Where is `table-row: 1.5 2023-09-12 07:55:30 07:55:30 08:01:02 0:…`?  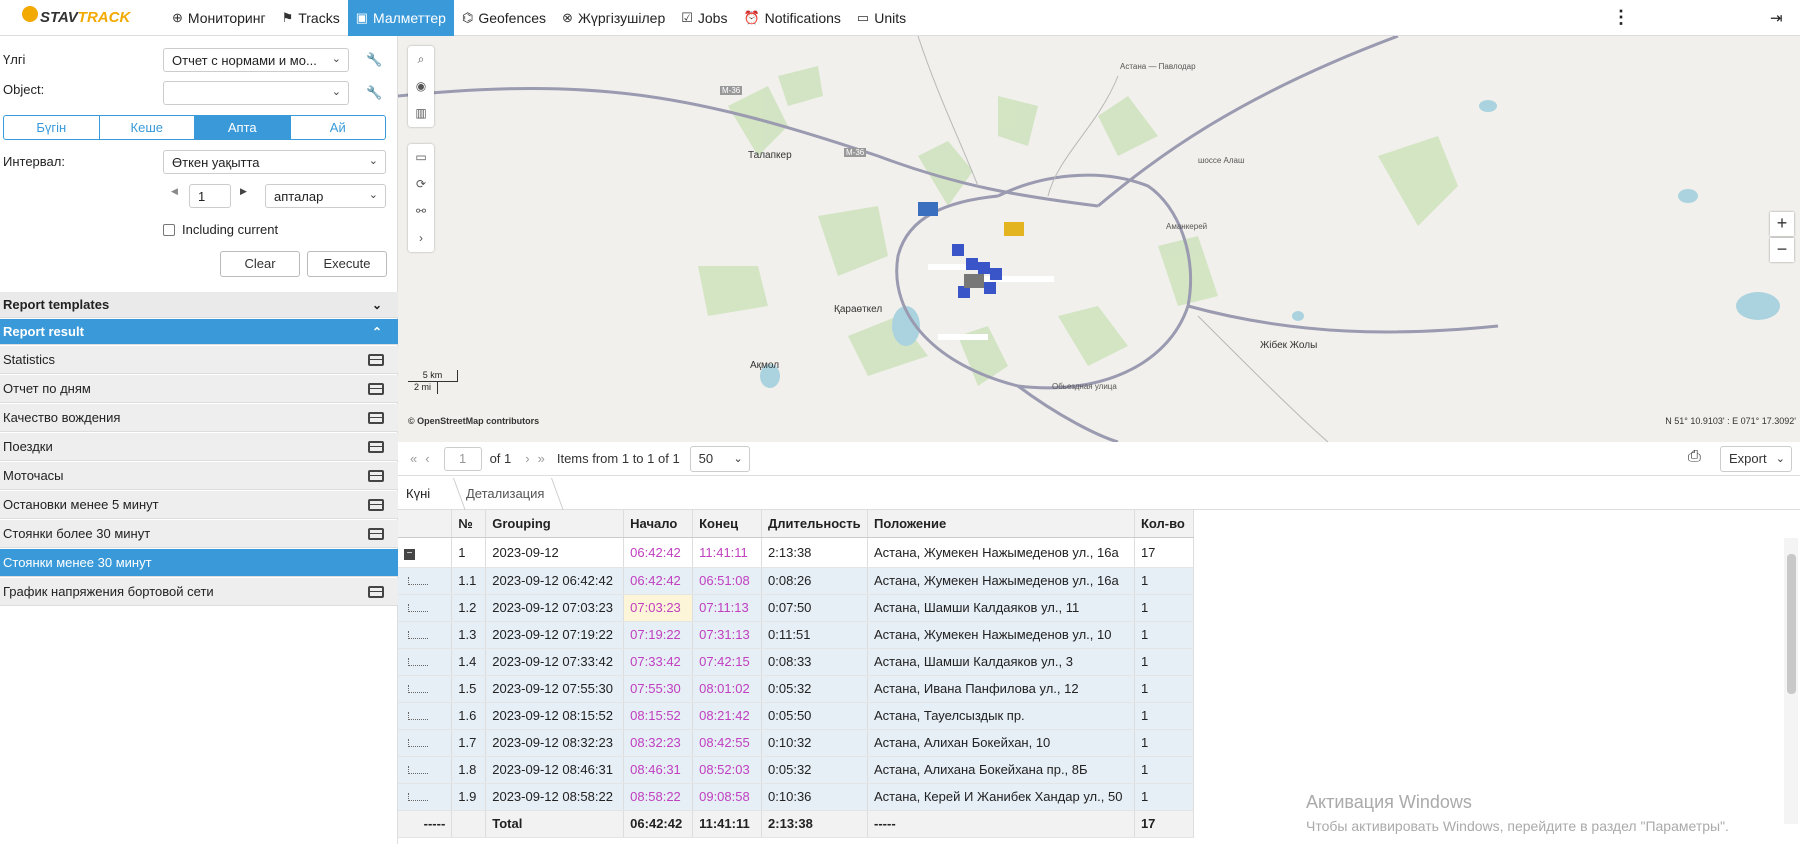 table-row: 1.5 2023-09-12 07:55:30 07:55:30 08:01:02 0:… is located at coordinates (796, 689).